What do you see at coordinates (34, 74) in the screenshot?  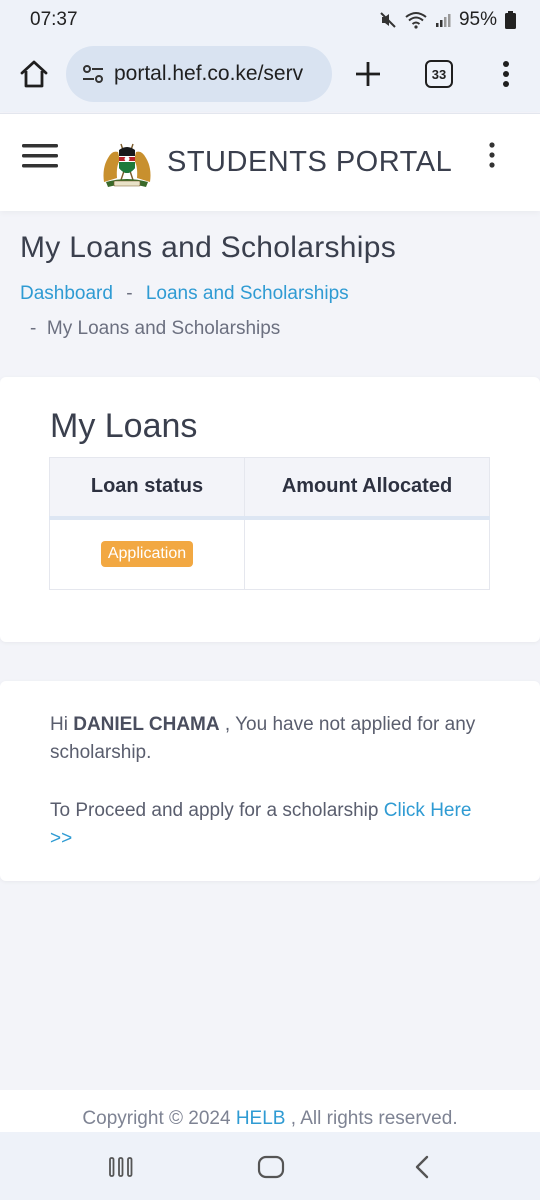 I see `home-icon` at bounding box center [34, 74].